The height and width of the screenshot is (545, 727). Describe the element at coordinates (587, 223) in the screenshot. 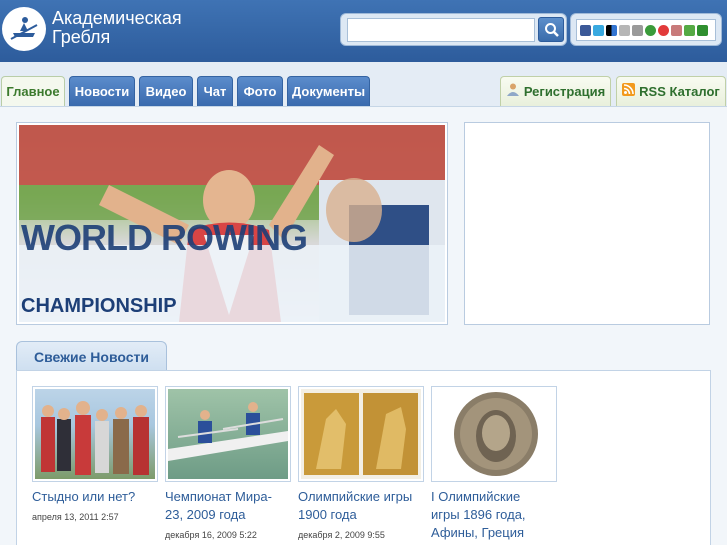

I see `sidebar-box` at that location.